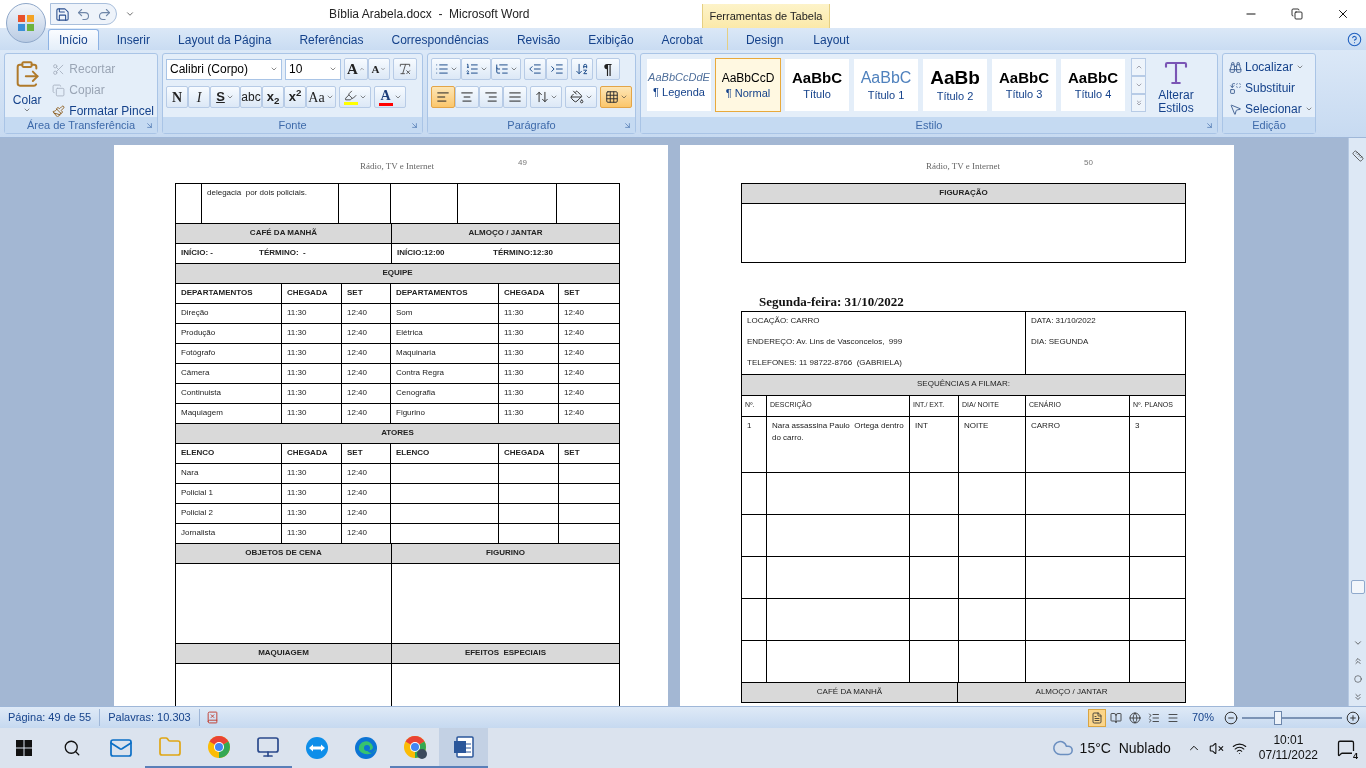  I want to click on table-cell: Policial 2, so click(229, 514).